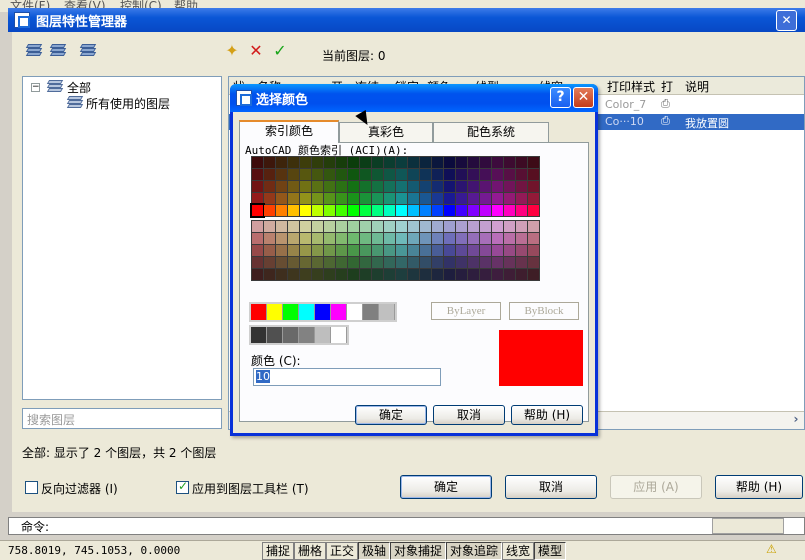  I want to click on help-button: 帮助 (H), so click(759, 487).